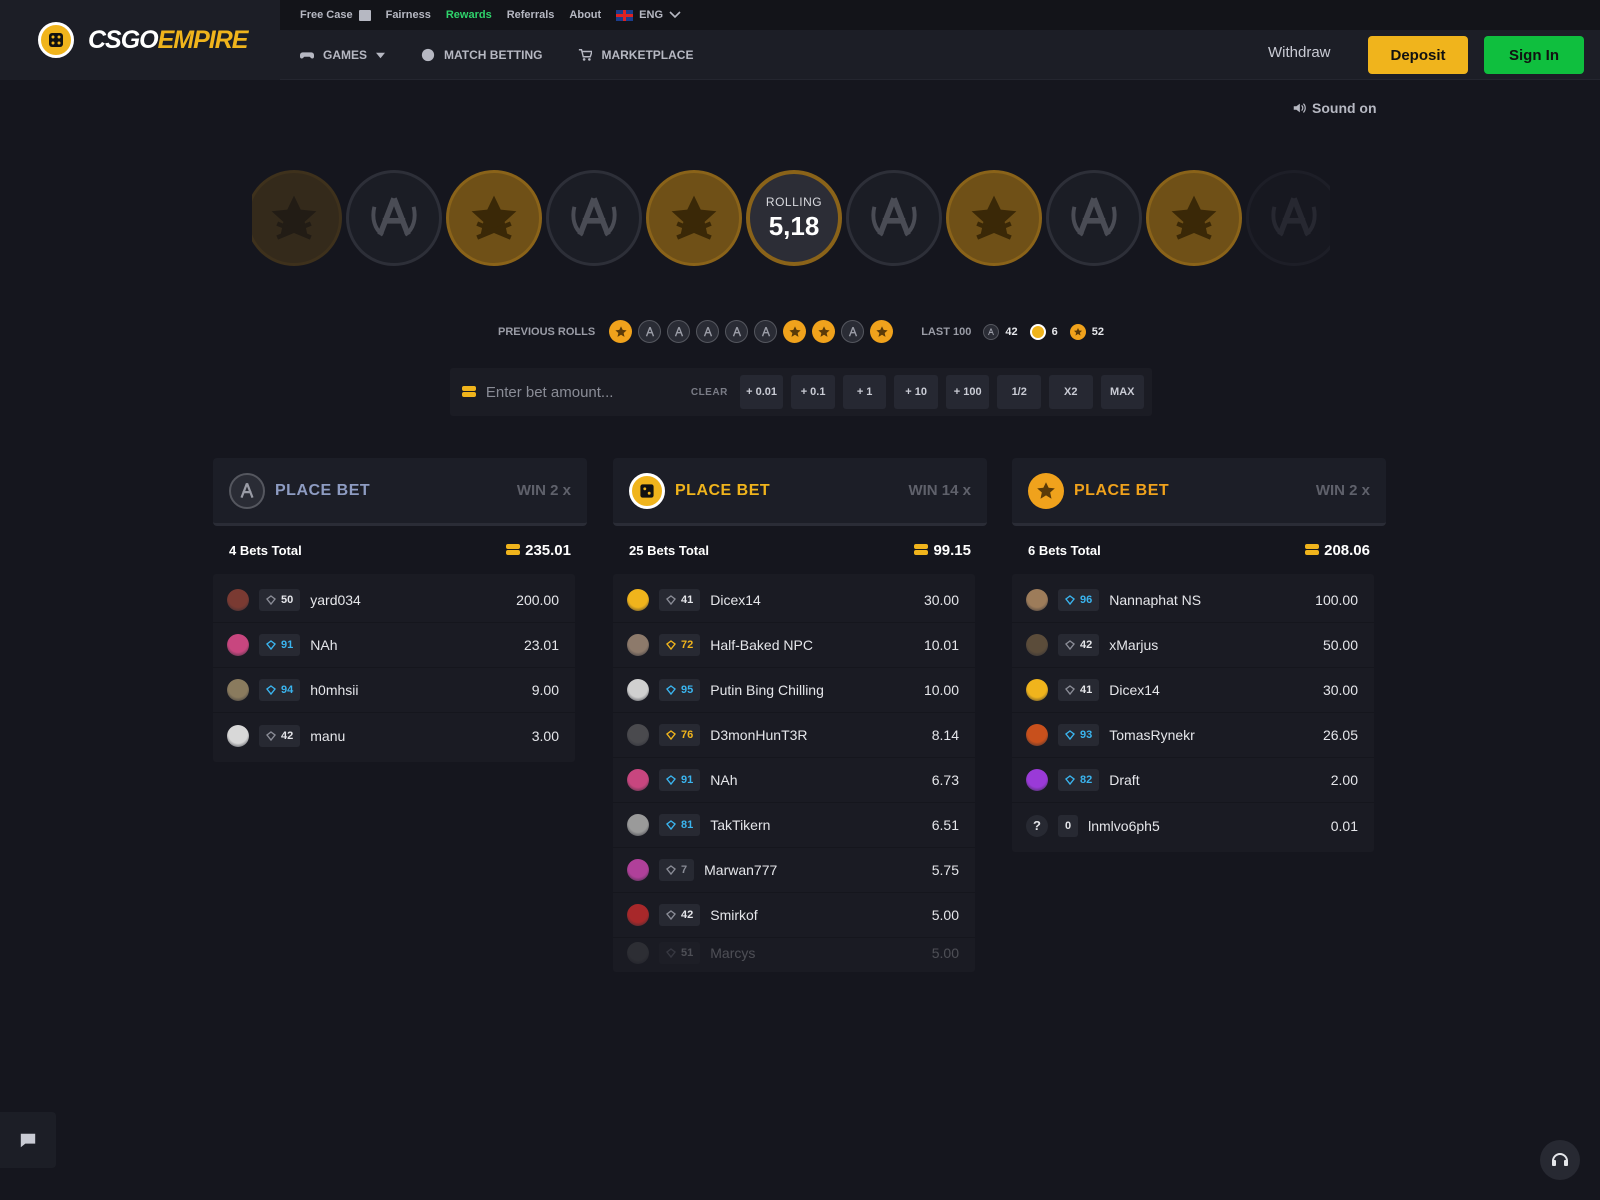 The width and height of the screenshot is (1600, 1200). I want to click on bet-row: 42 xMarjus 50.00, so click(1193, 645).